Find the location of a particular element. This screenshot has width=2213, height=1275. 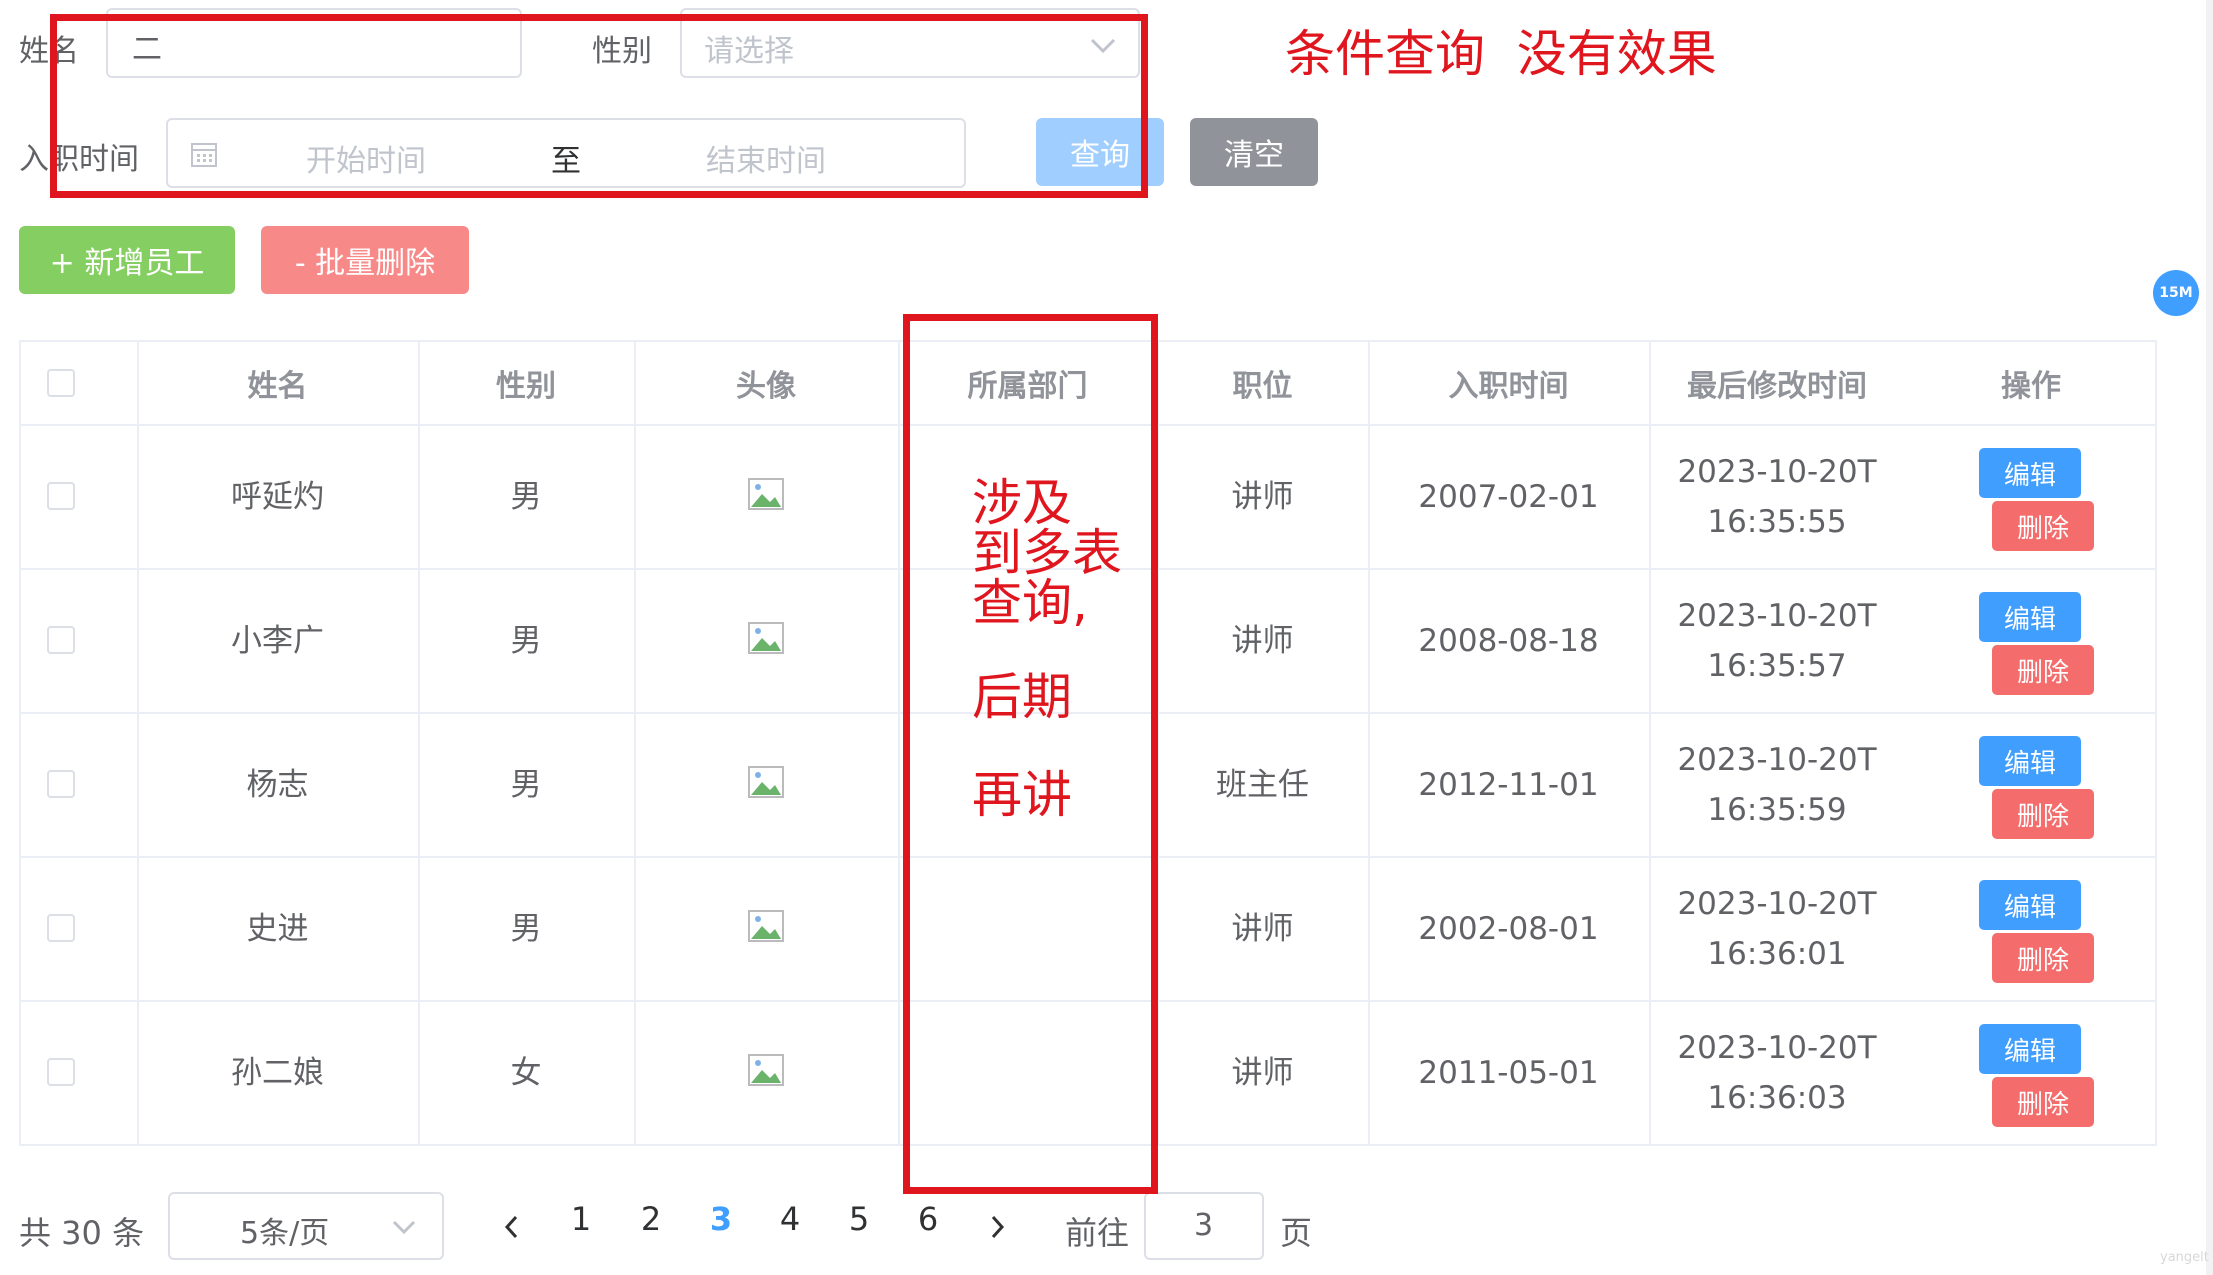

cell-name: 杨志 is located at coordinates (277, 785).